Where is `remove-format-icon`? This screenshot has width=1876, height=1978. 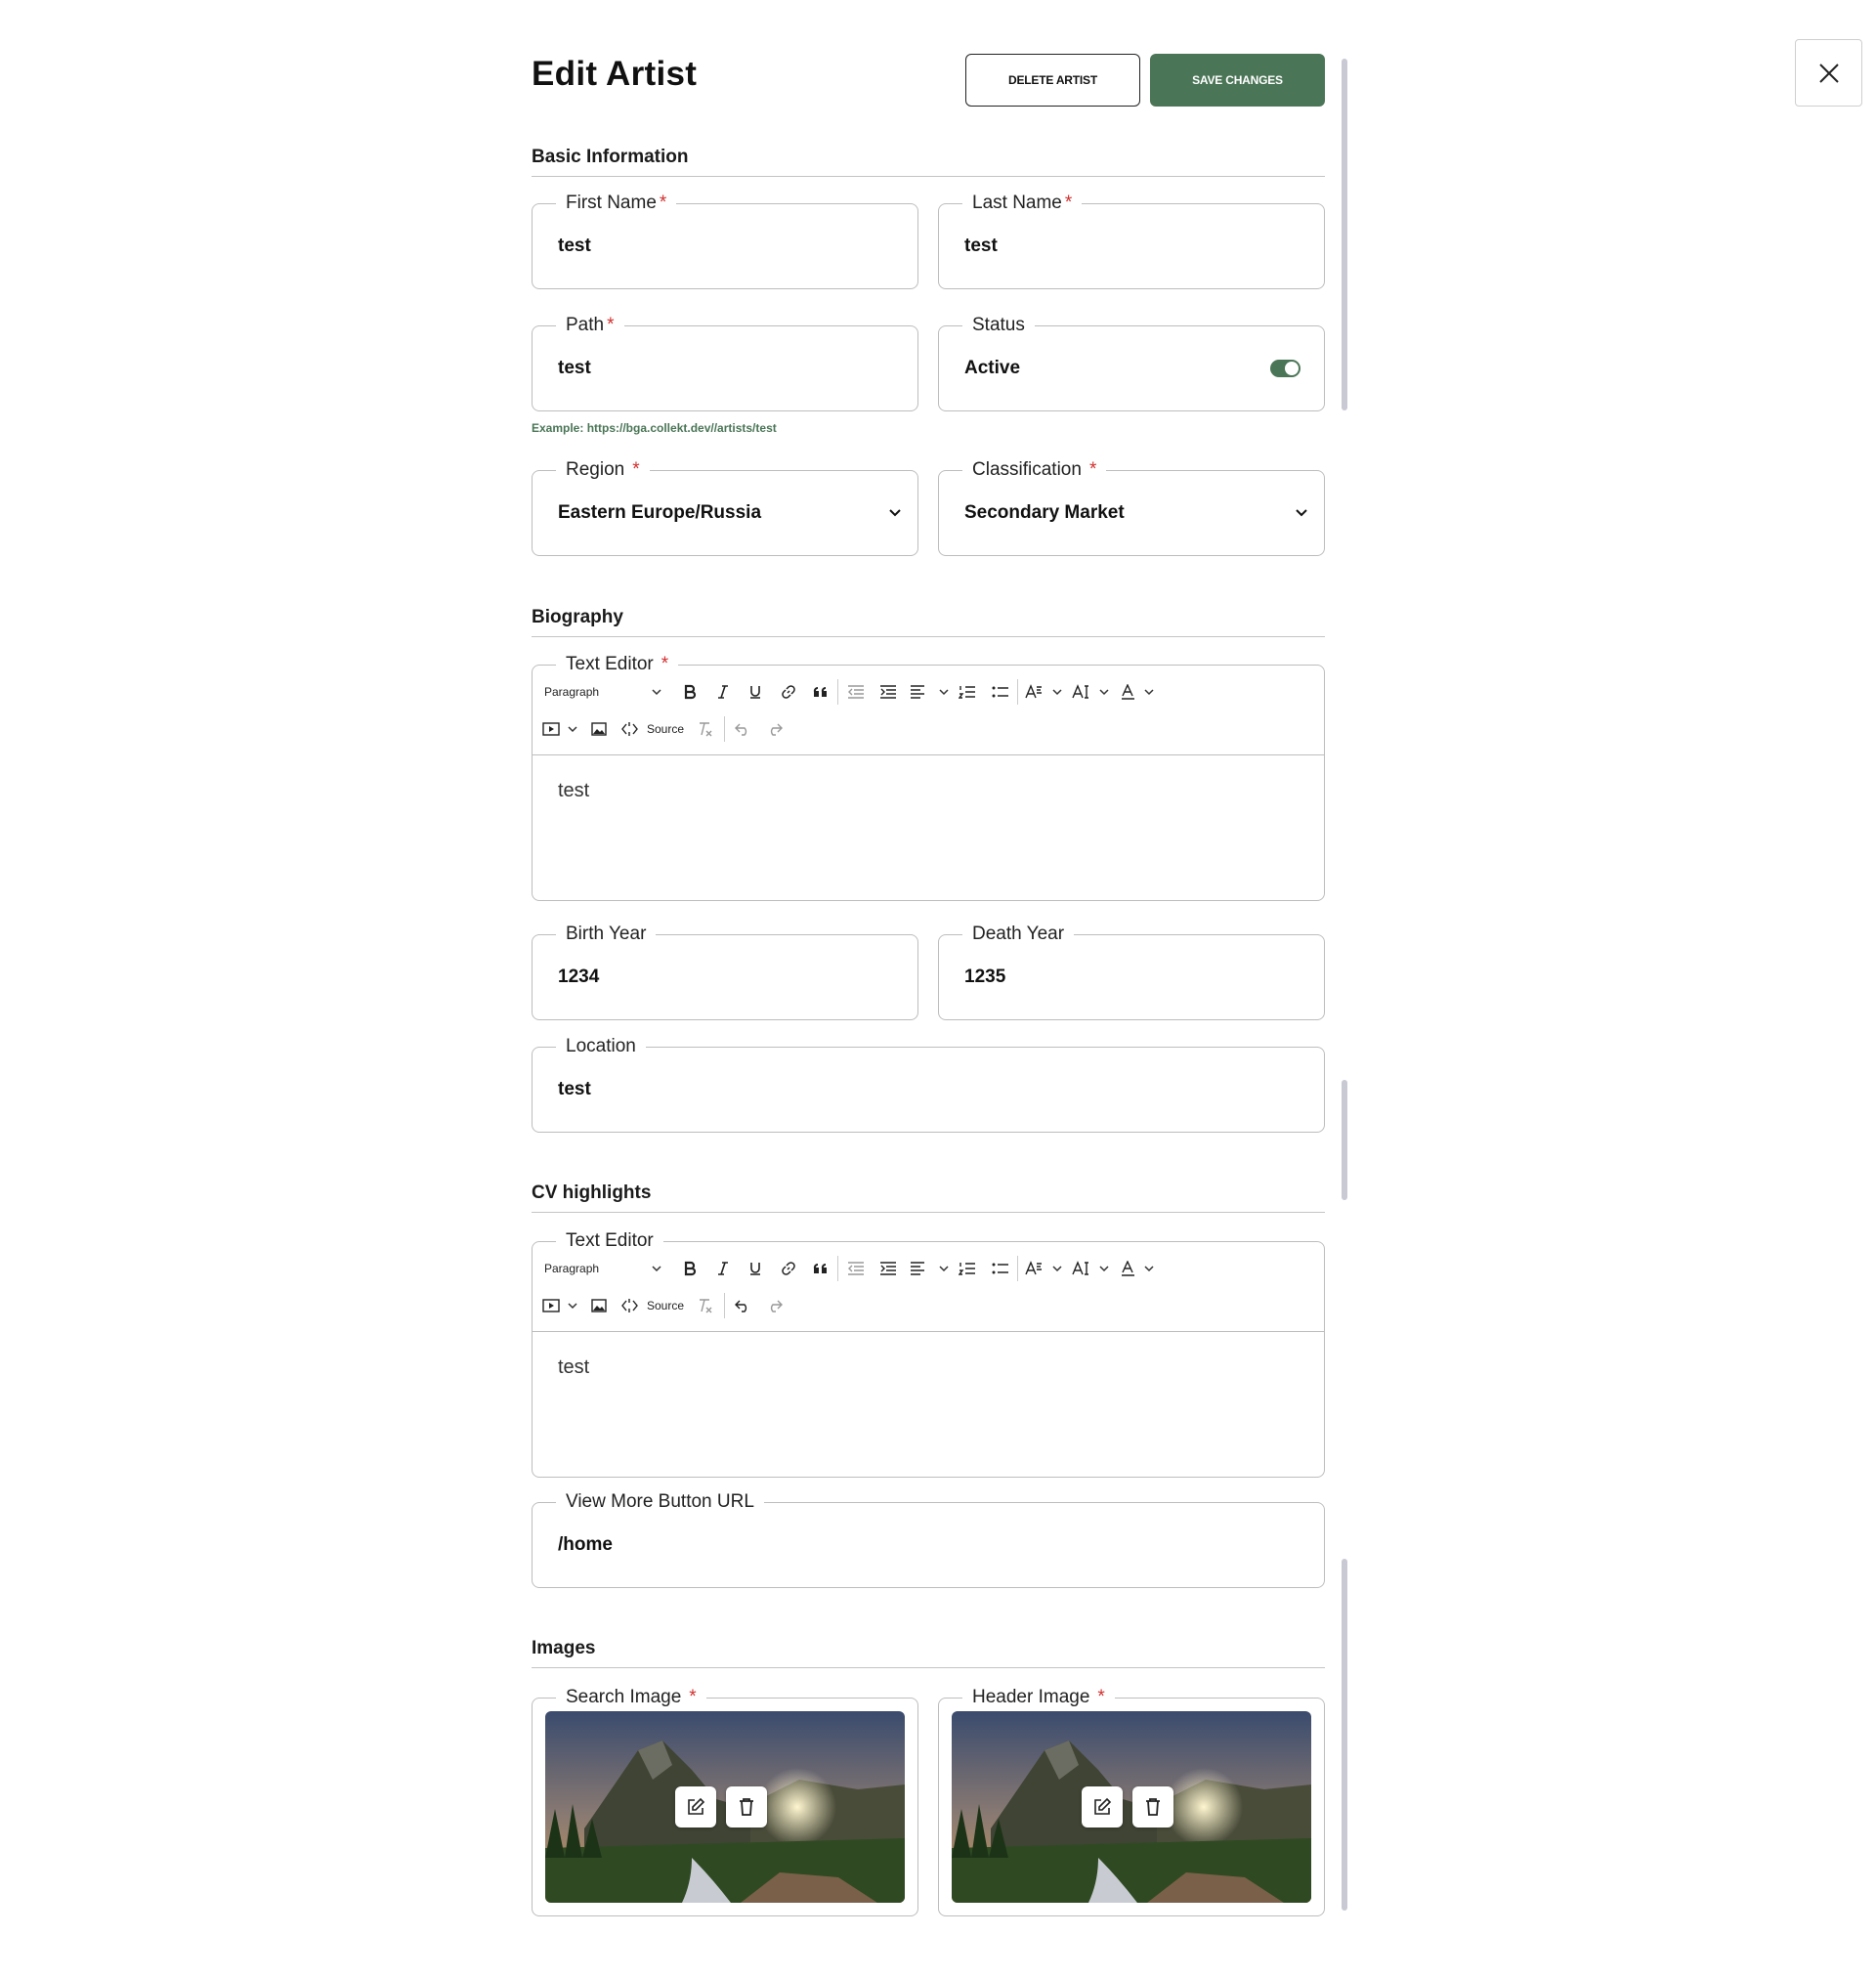
remove-format-icon is located at coordinates (706, 729).